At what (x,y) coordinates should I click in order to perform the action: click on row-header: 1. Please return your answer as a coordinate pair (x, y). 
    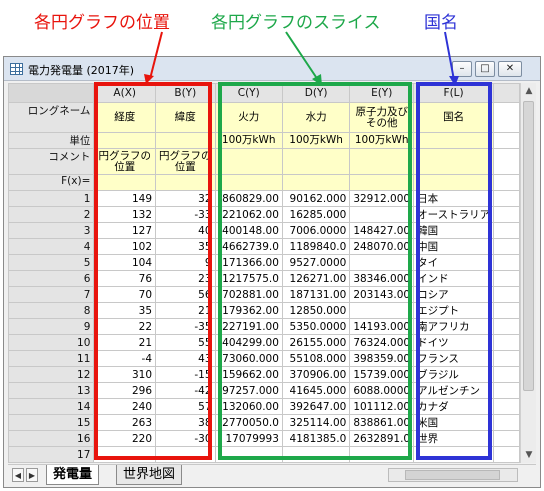
    Looking at the image, I should click on (51, 198).